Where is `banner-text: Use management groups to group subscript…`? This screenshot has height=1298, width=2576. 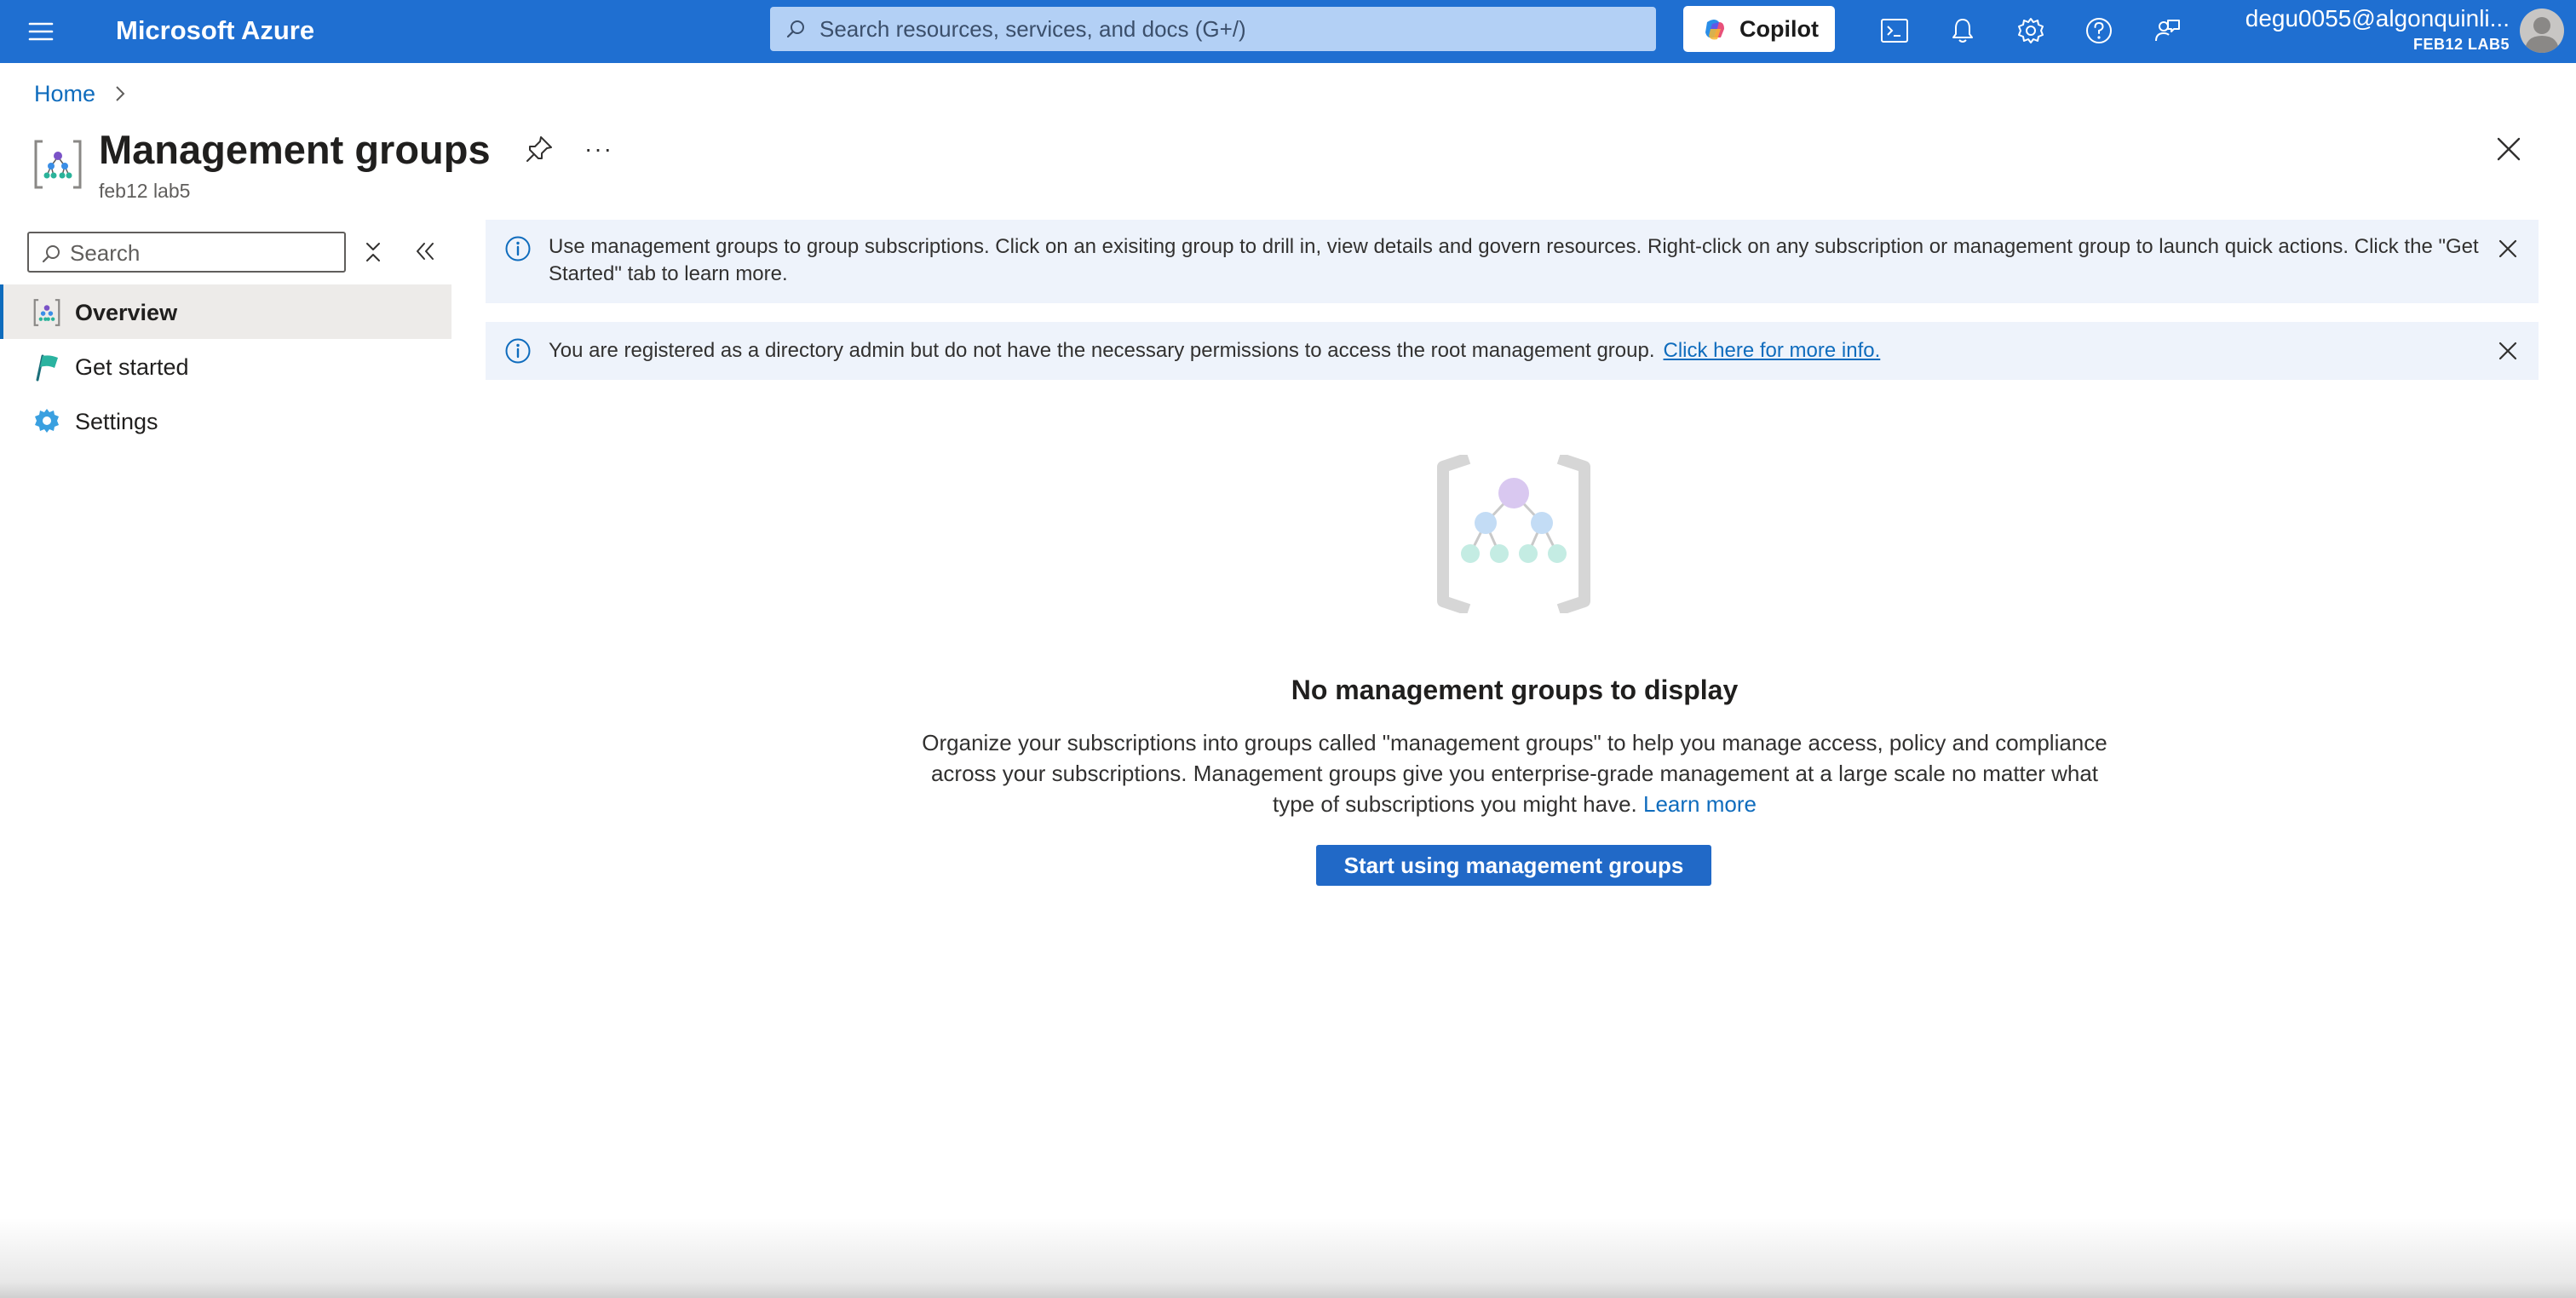
banner-text: Use management groups to group subscript… is located at coordinates (1514, 260).